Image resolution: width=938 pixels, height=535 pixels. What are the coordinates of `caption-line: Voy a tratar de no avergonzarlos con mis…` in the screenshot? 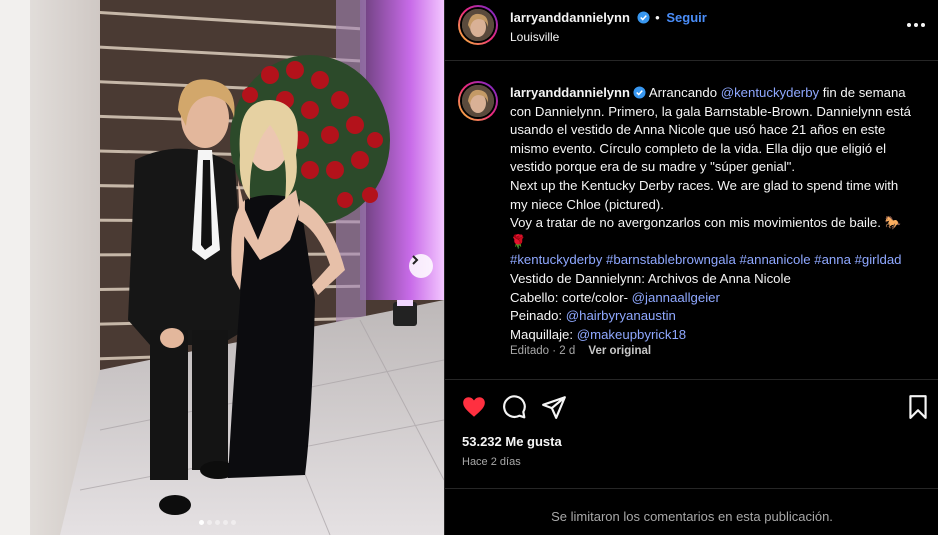 It's located at (722, 223).